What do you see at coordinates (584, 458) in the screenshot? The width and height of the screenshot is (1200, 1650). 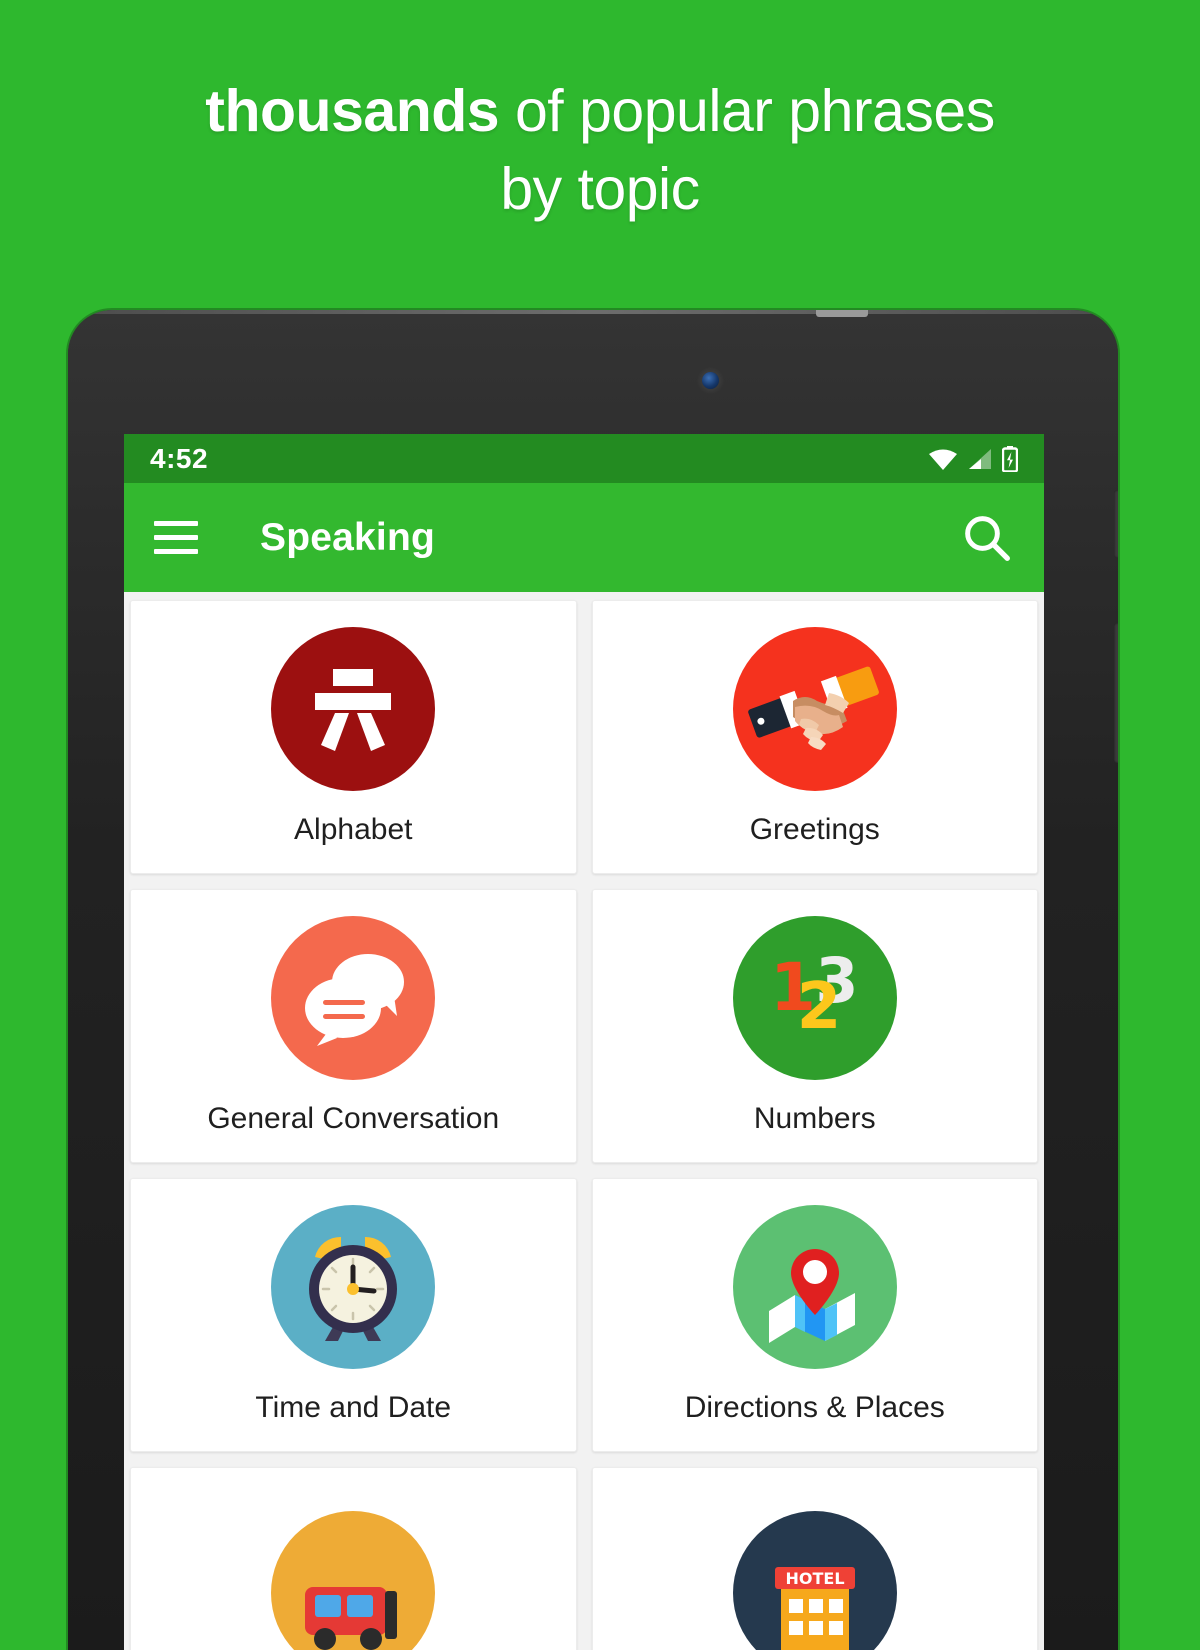 I see `status-bar: 4:52` at bounding box center [584, 458].